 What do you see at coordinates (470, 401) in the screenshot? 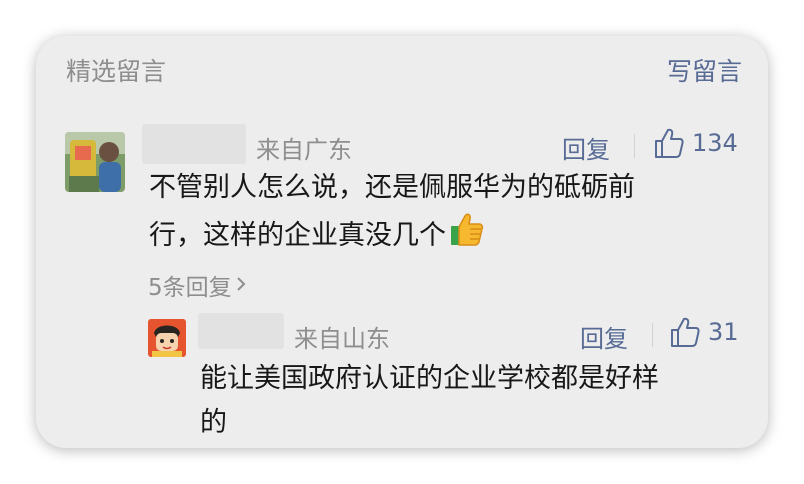
I see `reply-text: 能让美国政府认证的企业学校都是好样 的` at bounding box center [470, 401].